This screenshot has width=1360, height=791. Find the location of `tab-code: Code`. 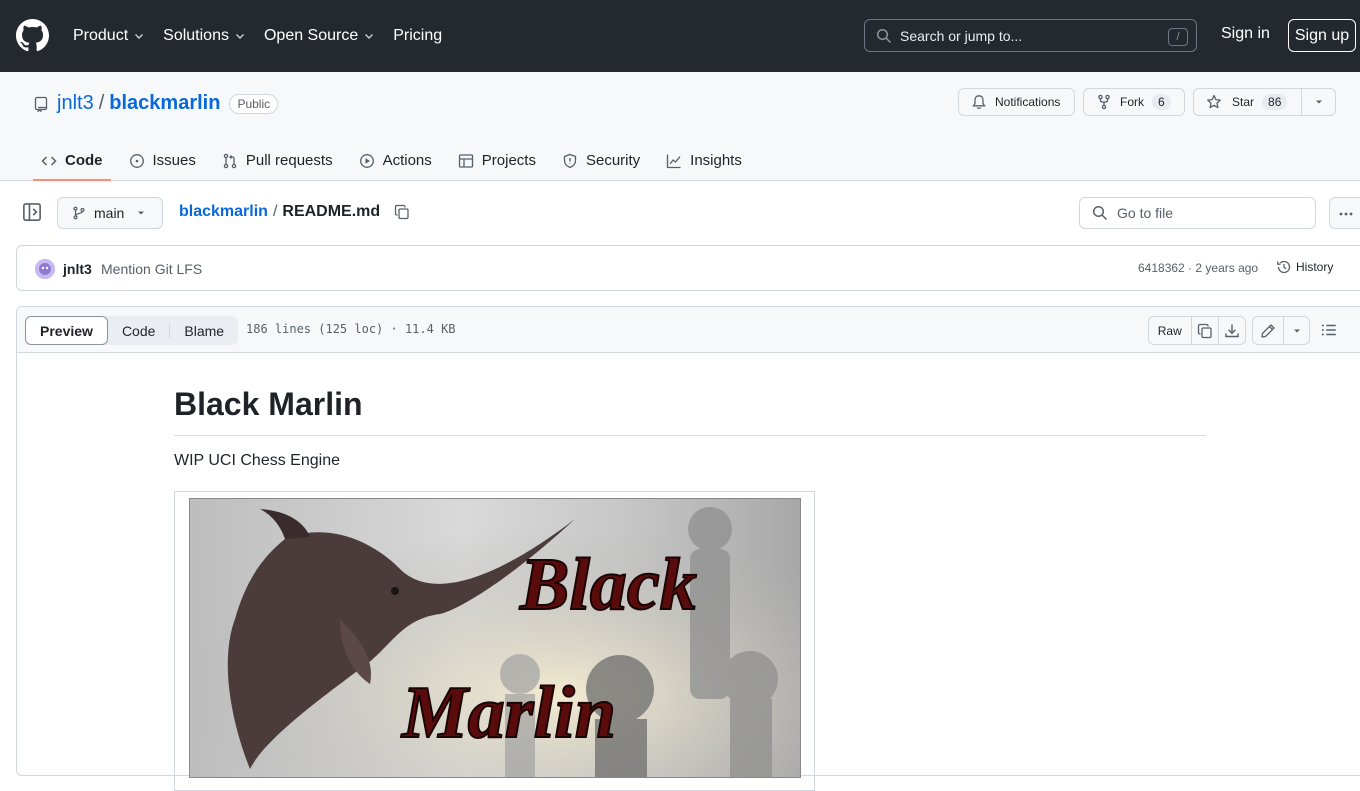

tab-code: Code is located at coordinates (72, 160).